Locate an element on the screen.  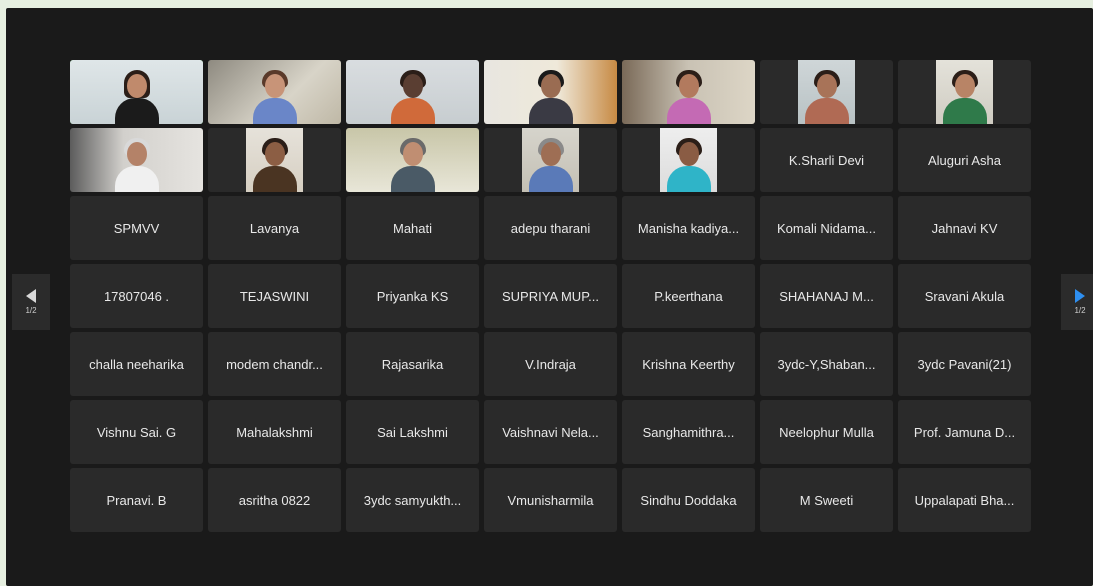
participant-name: V.Indraja is located at coordinates (550, 364).